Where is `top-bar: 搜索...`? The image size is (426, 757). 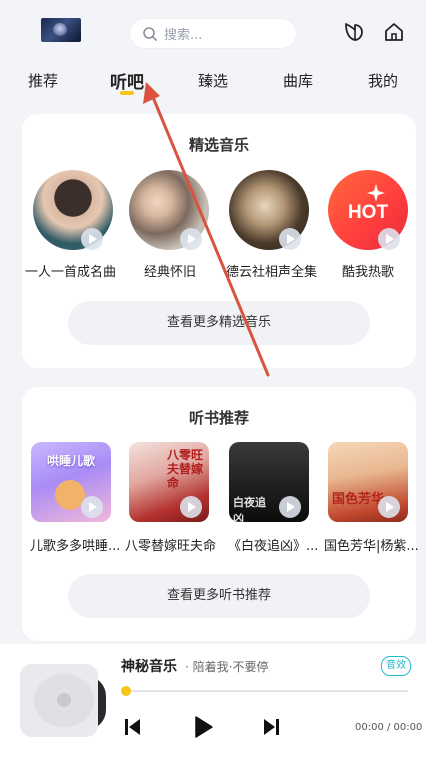 top-bar: 搜索... is located at coordinates (213, 32).